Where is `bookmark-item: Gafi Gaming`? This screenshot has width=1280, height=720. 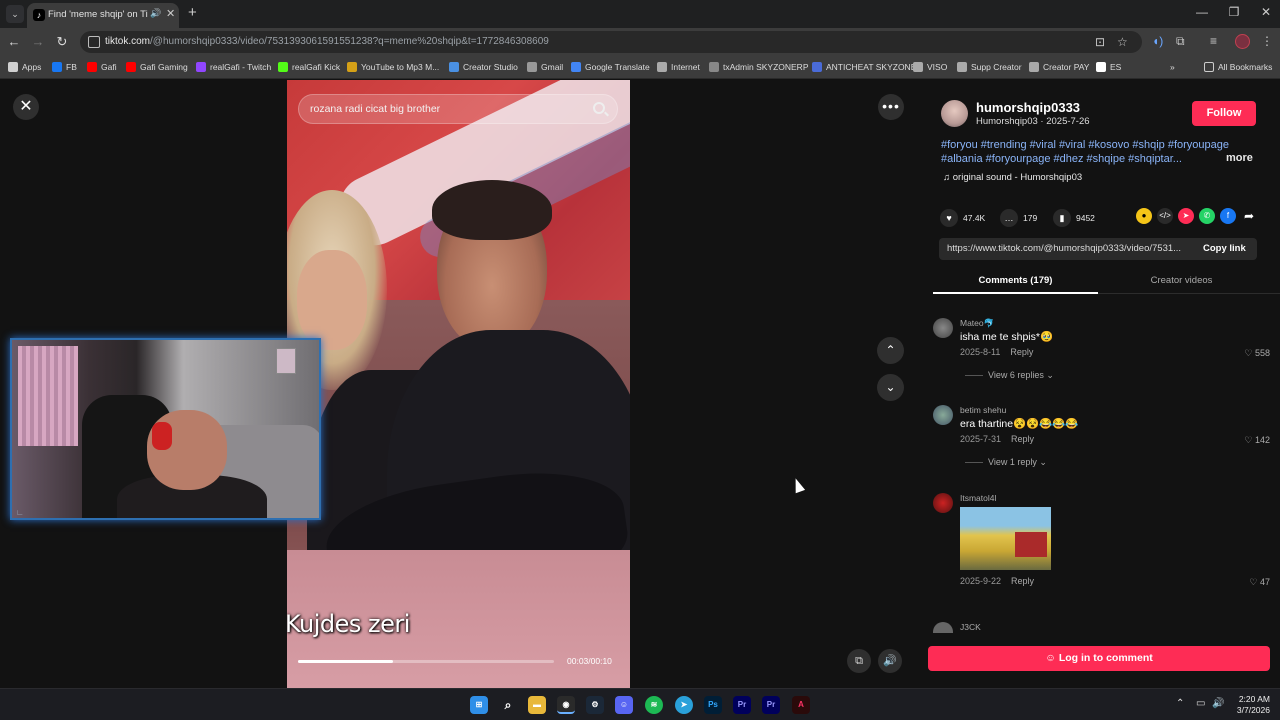
bookmark-item: Gafi Gaming is located at coordinates (157, 67).